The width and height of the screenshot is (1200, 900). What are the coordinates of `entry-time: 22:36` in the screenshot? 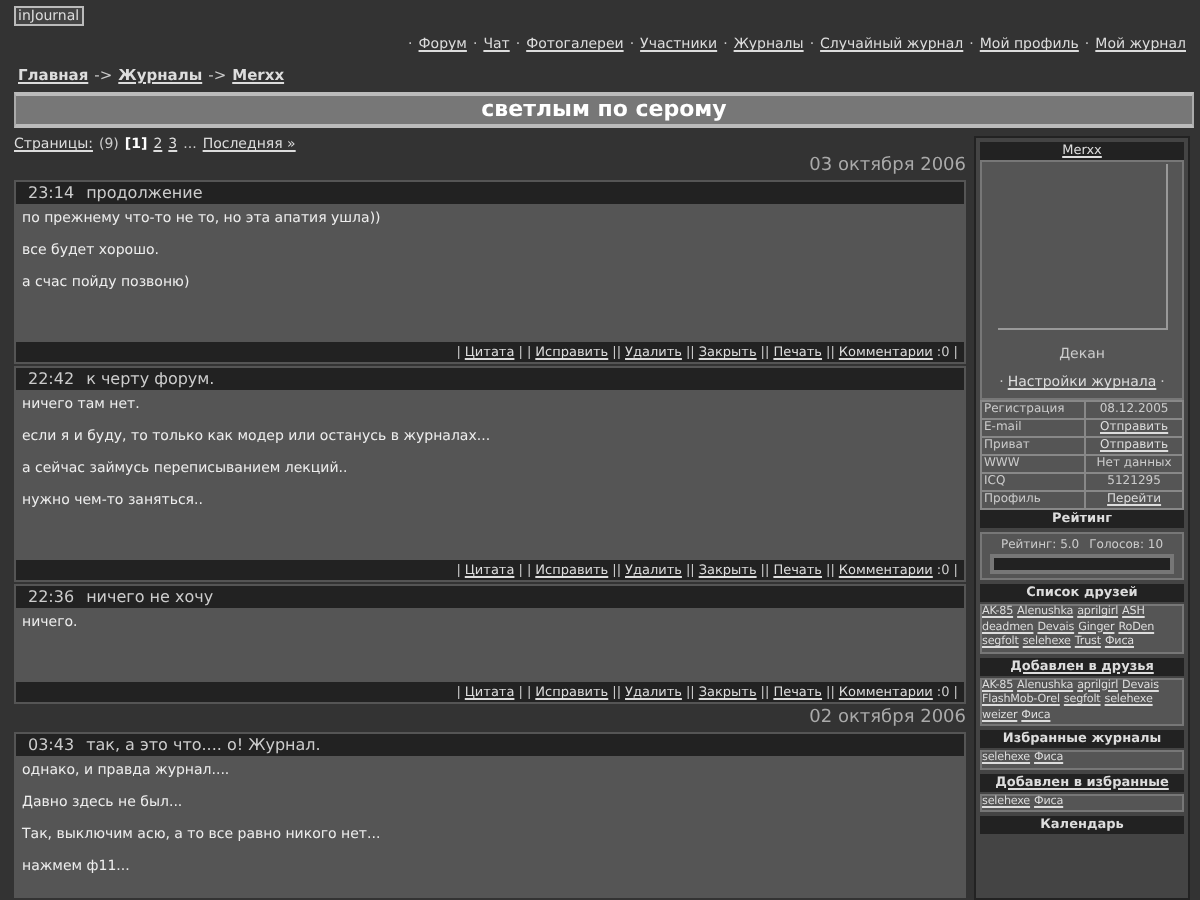 It's located at (51, 597).